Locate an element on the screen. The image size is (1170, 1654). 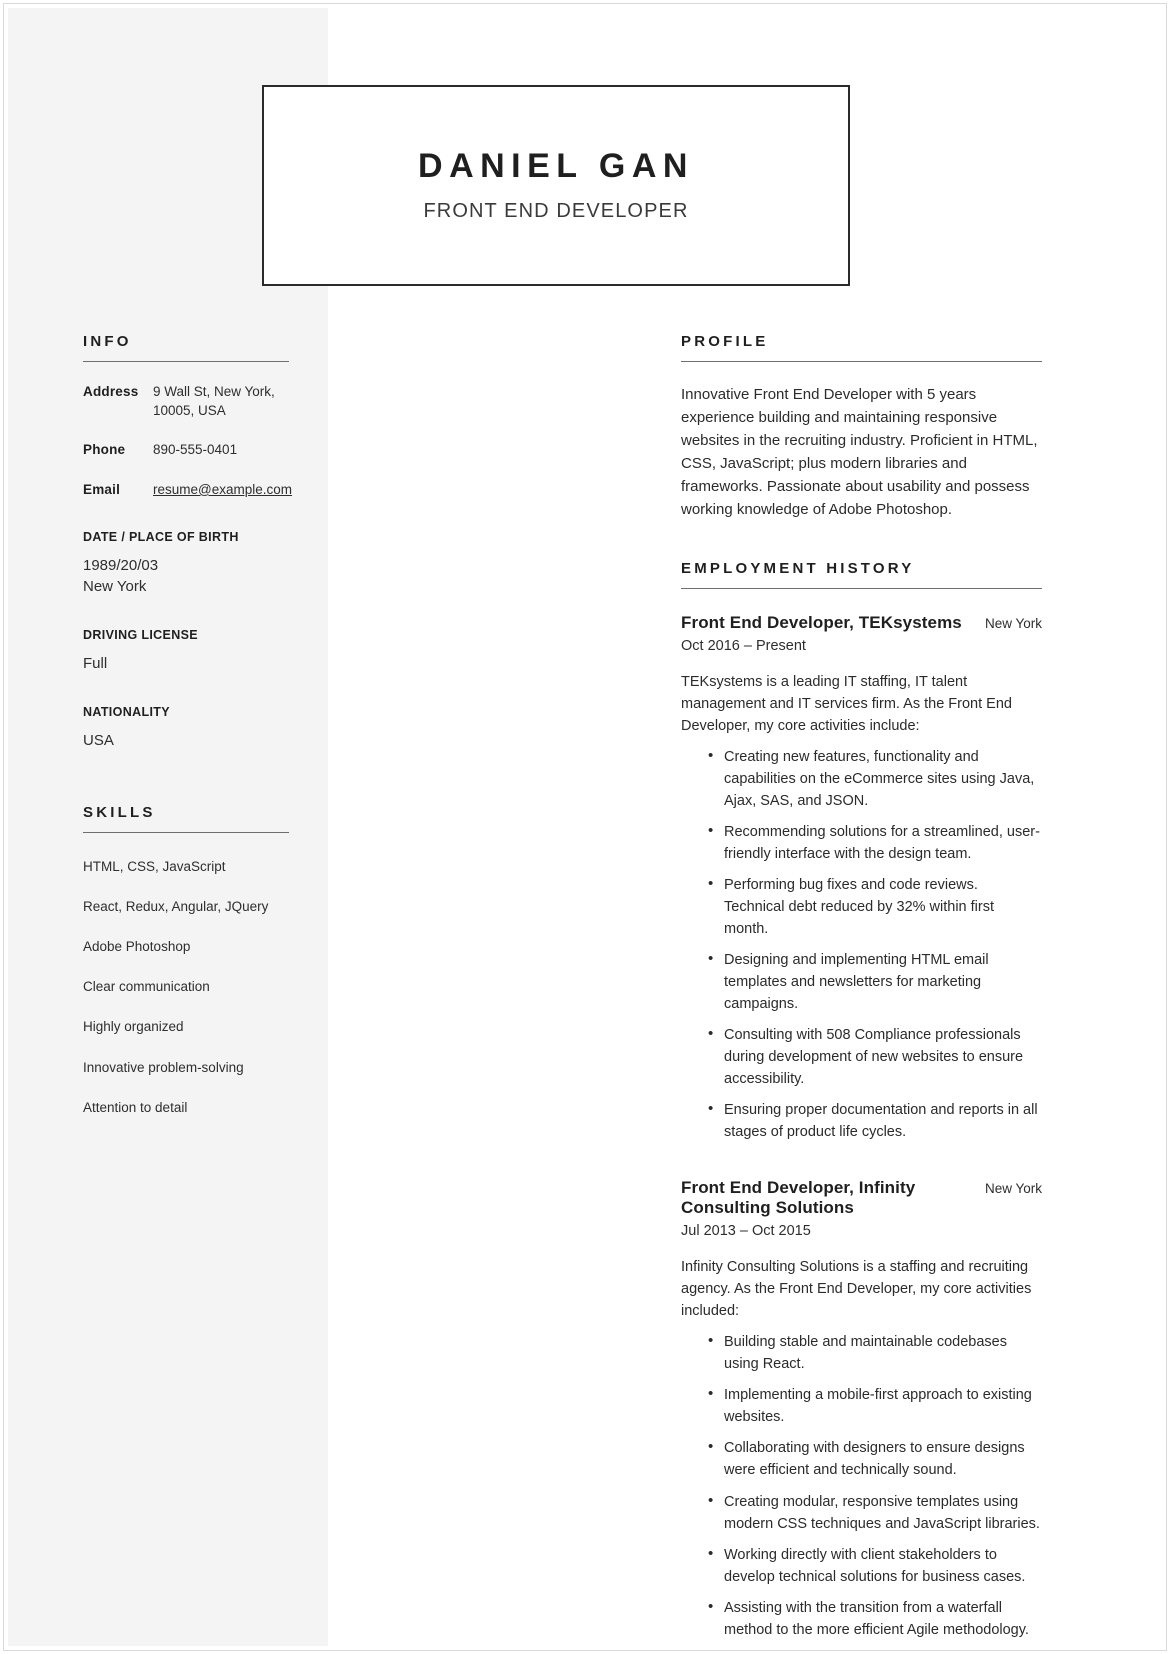
nationality-heading: NATIONALITY is located at coordinates (126, 711).